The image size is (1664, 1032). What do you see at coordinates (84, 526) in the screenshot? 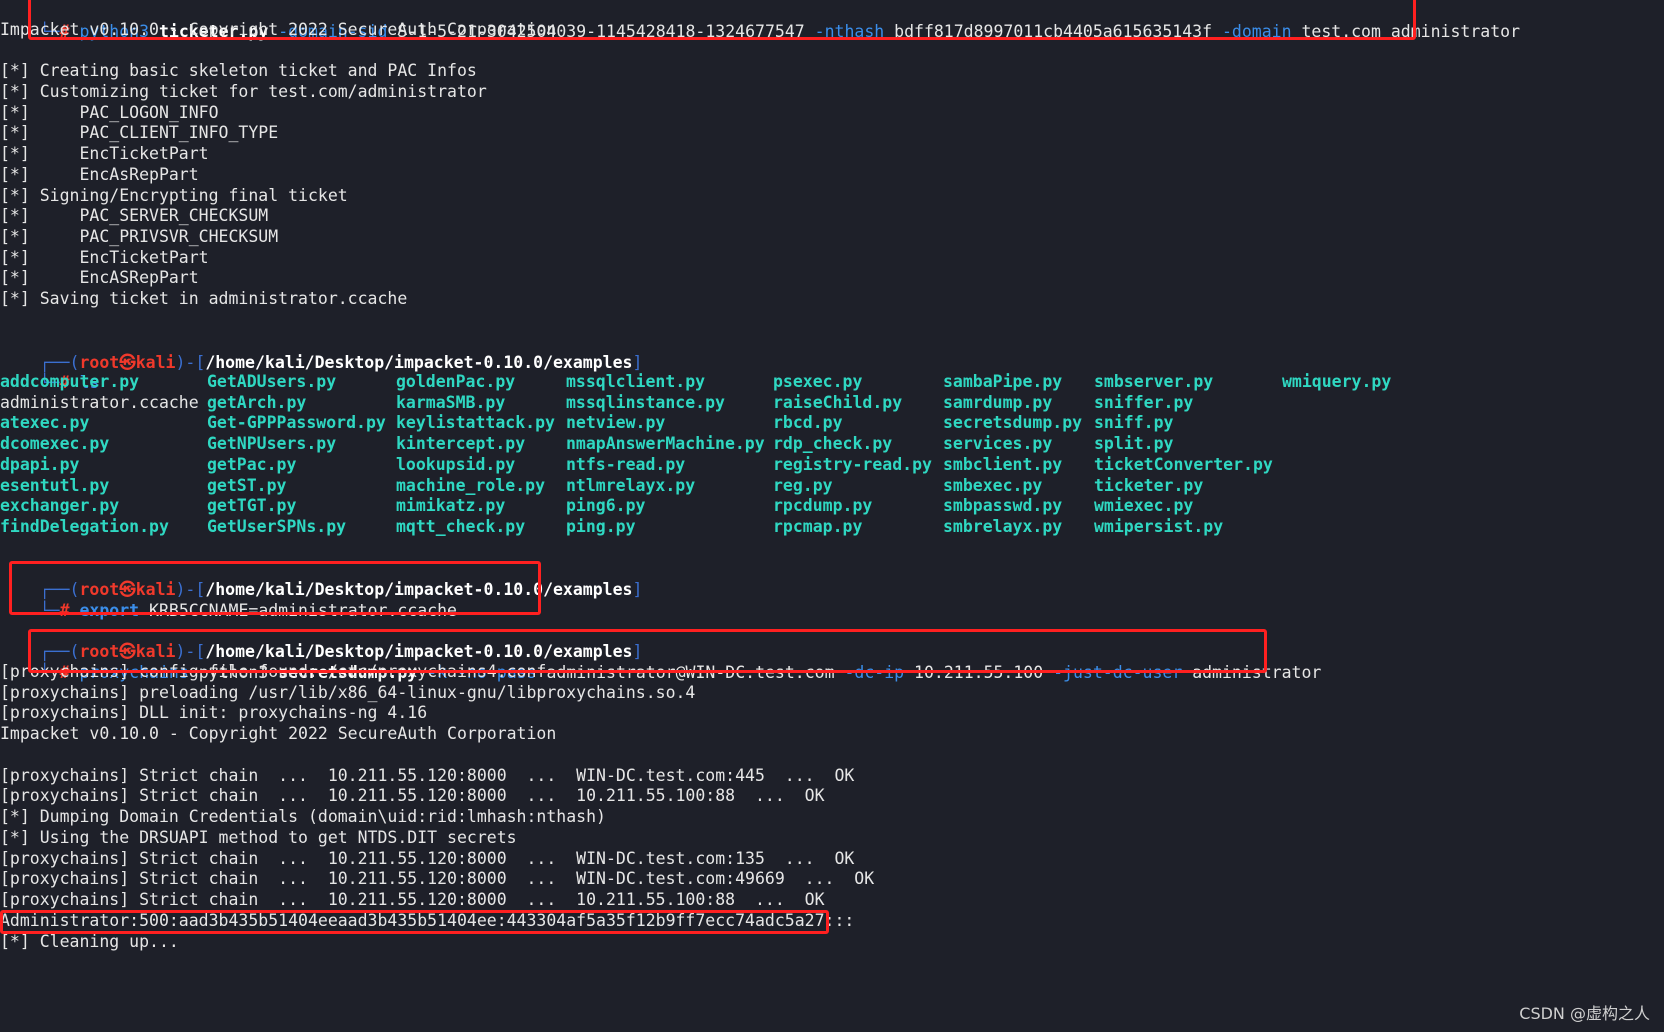
I see `ls-file-entry: findDelegation.py` at bounding box center [84, 526].